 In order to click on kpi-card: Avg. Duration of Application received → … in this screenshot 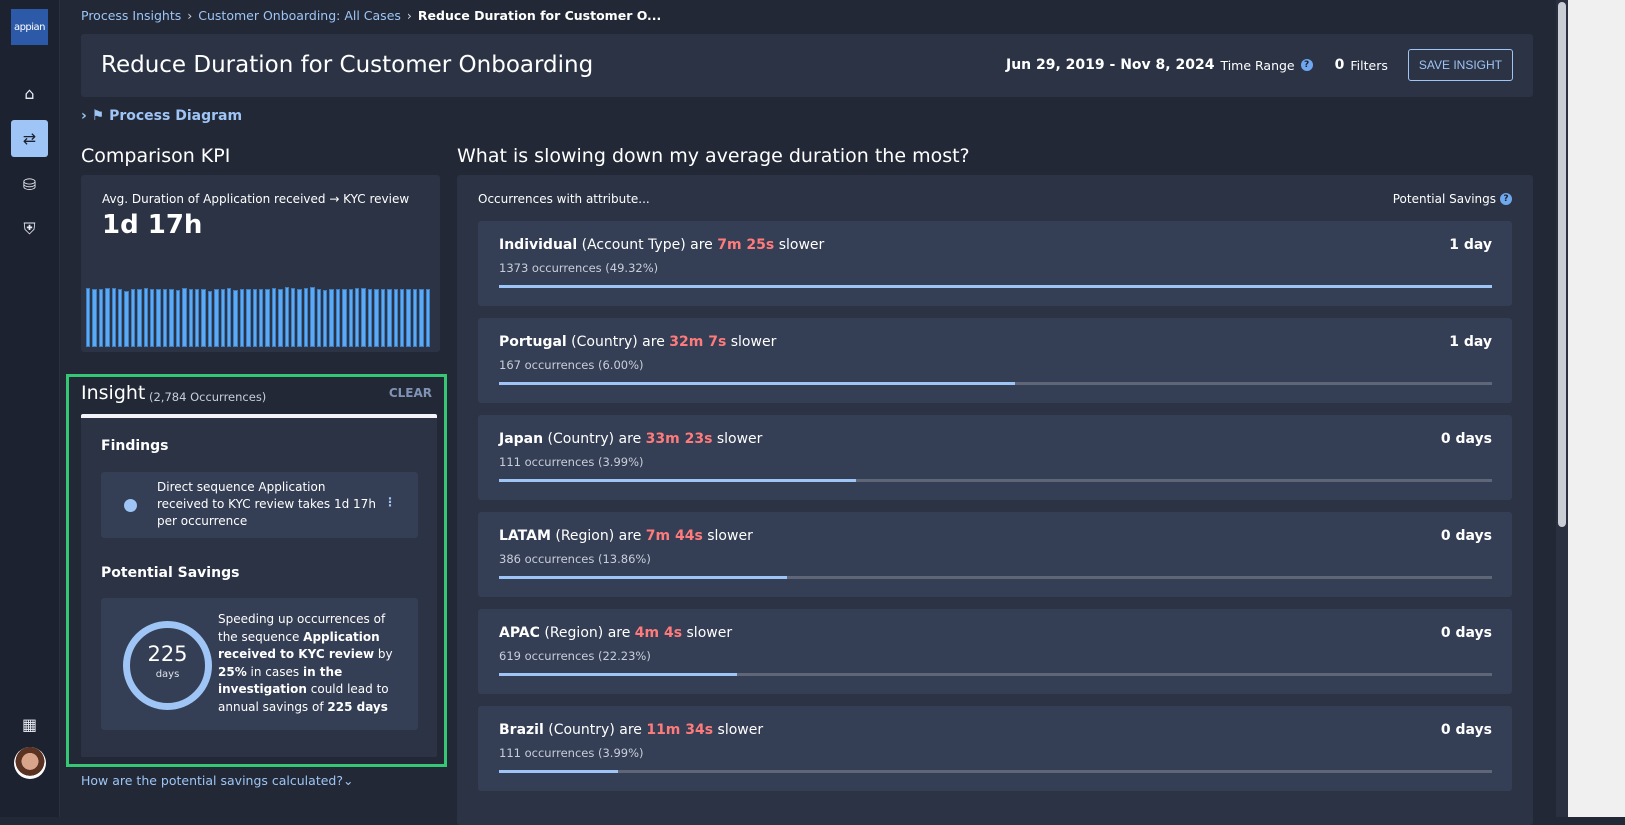, I will do `click(260, 263)`.